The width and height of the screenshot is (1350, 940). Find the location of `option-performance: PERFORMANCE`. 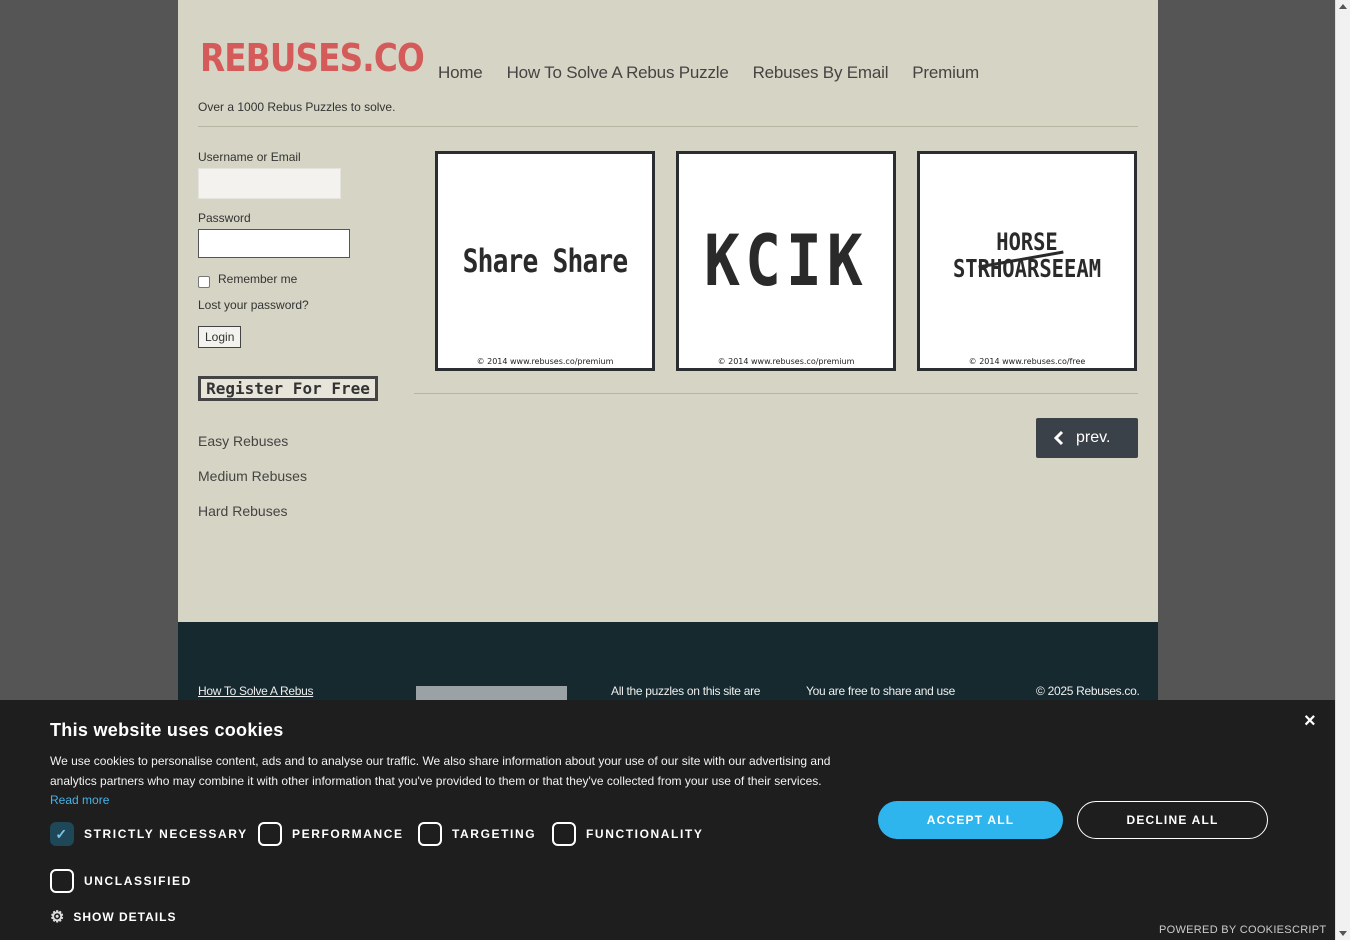

option-performance: PERFORMANCE is located at coordinates (331, 834).